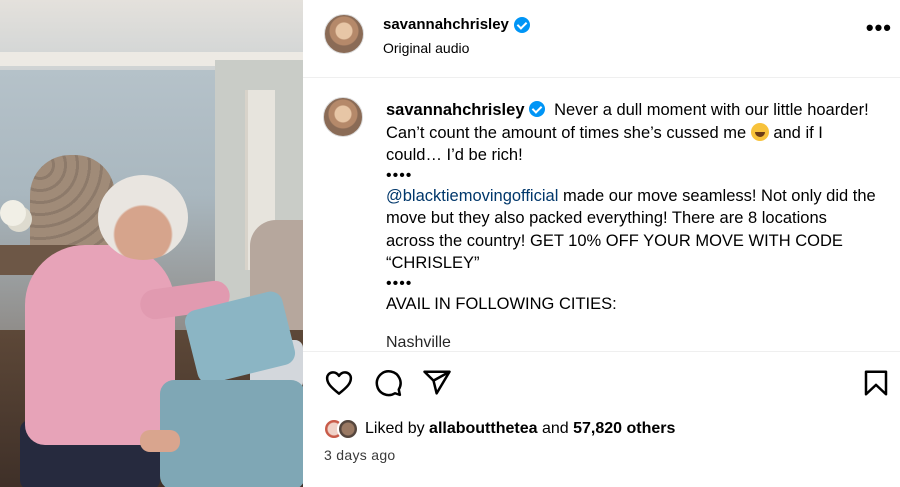 This screenshot has width=900, height=487. I want to click on caption-avatar, so click(343, 117).